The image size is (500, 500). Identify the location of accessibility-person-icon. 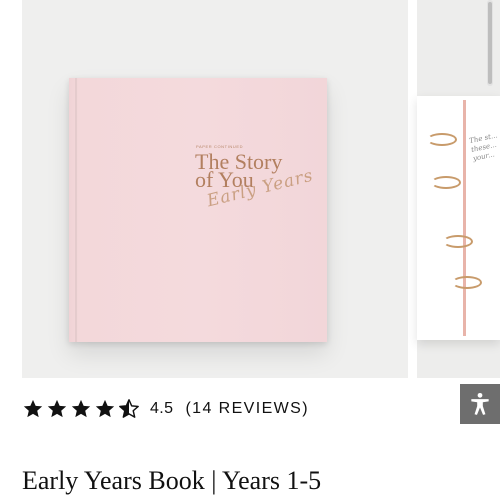
(480, 403).